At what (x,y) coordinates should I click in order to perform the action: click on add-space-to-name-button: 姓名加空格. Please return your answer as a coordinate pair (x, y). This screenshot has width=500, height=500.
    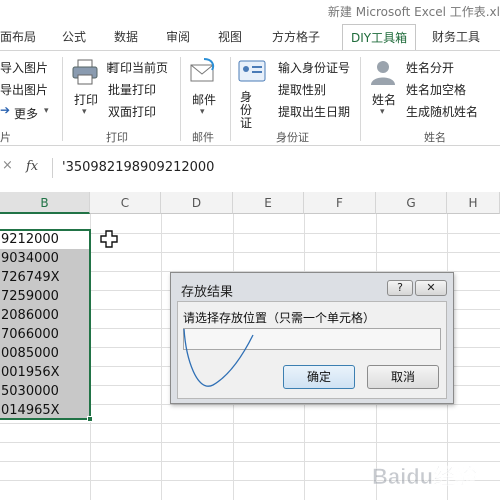
    Looking at the image, I should click on (436, 89).